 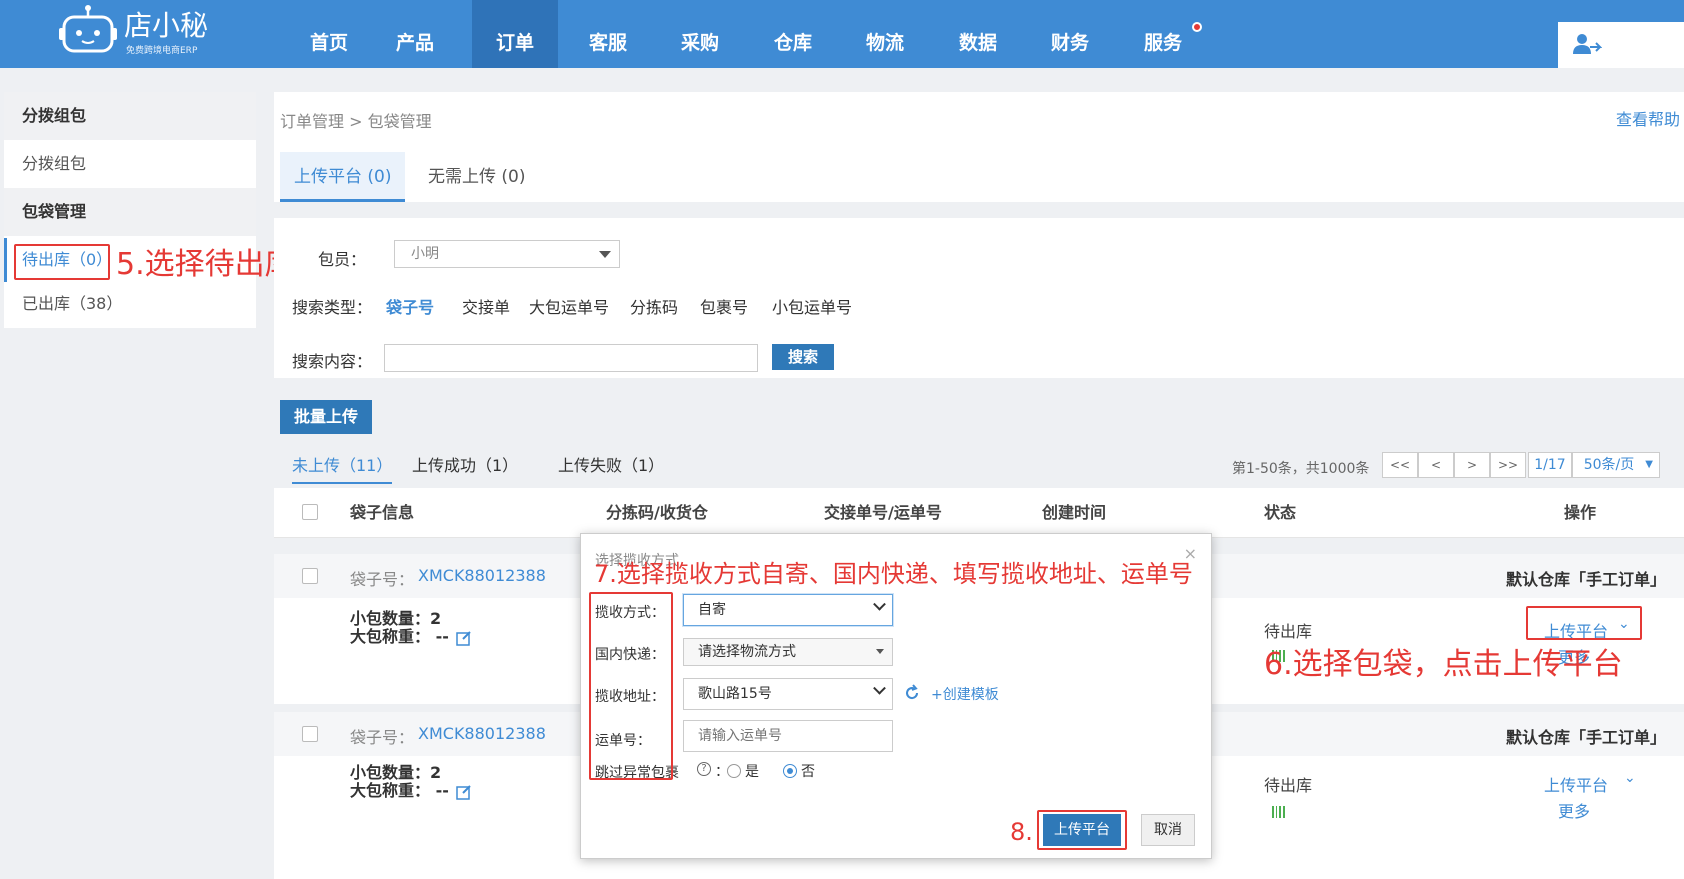 I want to click on sidebar-section-sorting: 分拨组包, so click(x=130, y=116).